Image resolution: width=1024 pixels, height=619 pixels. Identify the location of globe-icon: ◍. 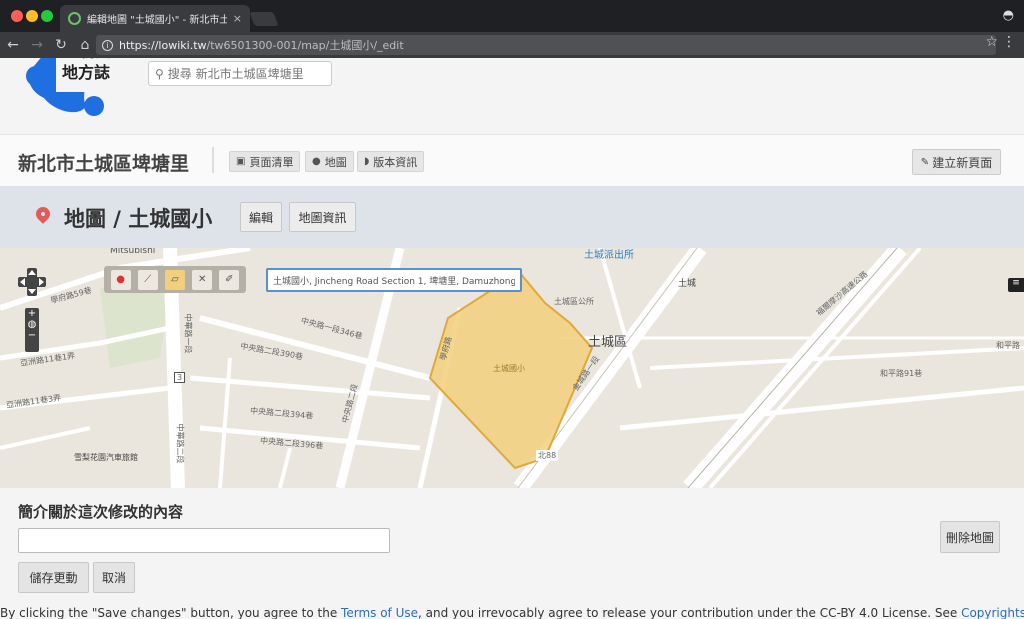
(32, 324).